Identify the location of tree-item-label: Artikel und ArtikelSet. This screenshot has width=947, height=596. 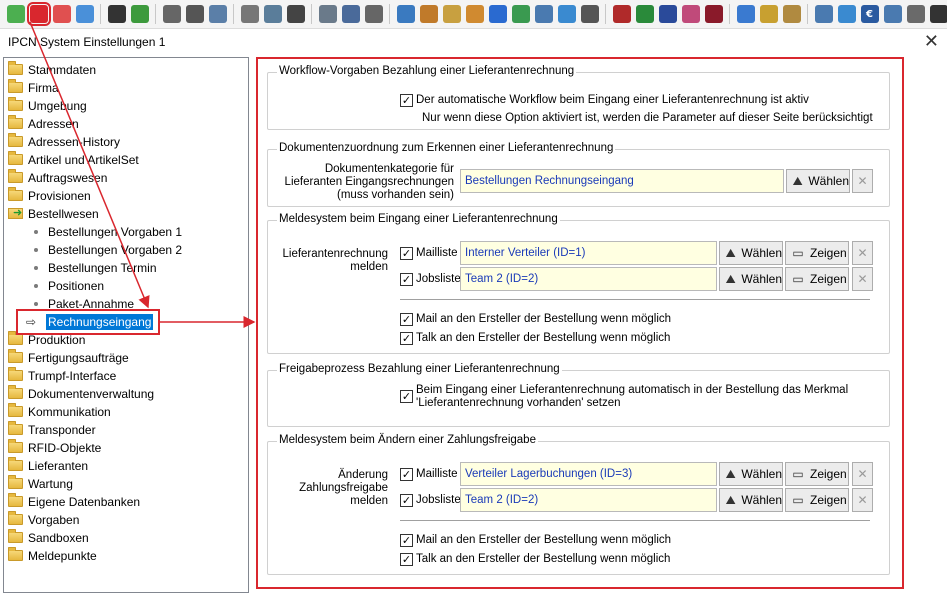
(83, 160).